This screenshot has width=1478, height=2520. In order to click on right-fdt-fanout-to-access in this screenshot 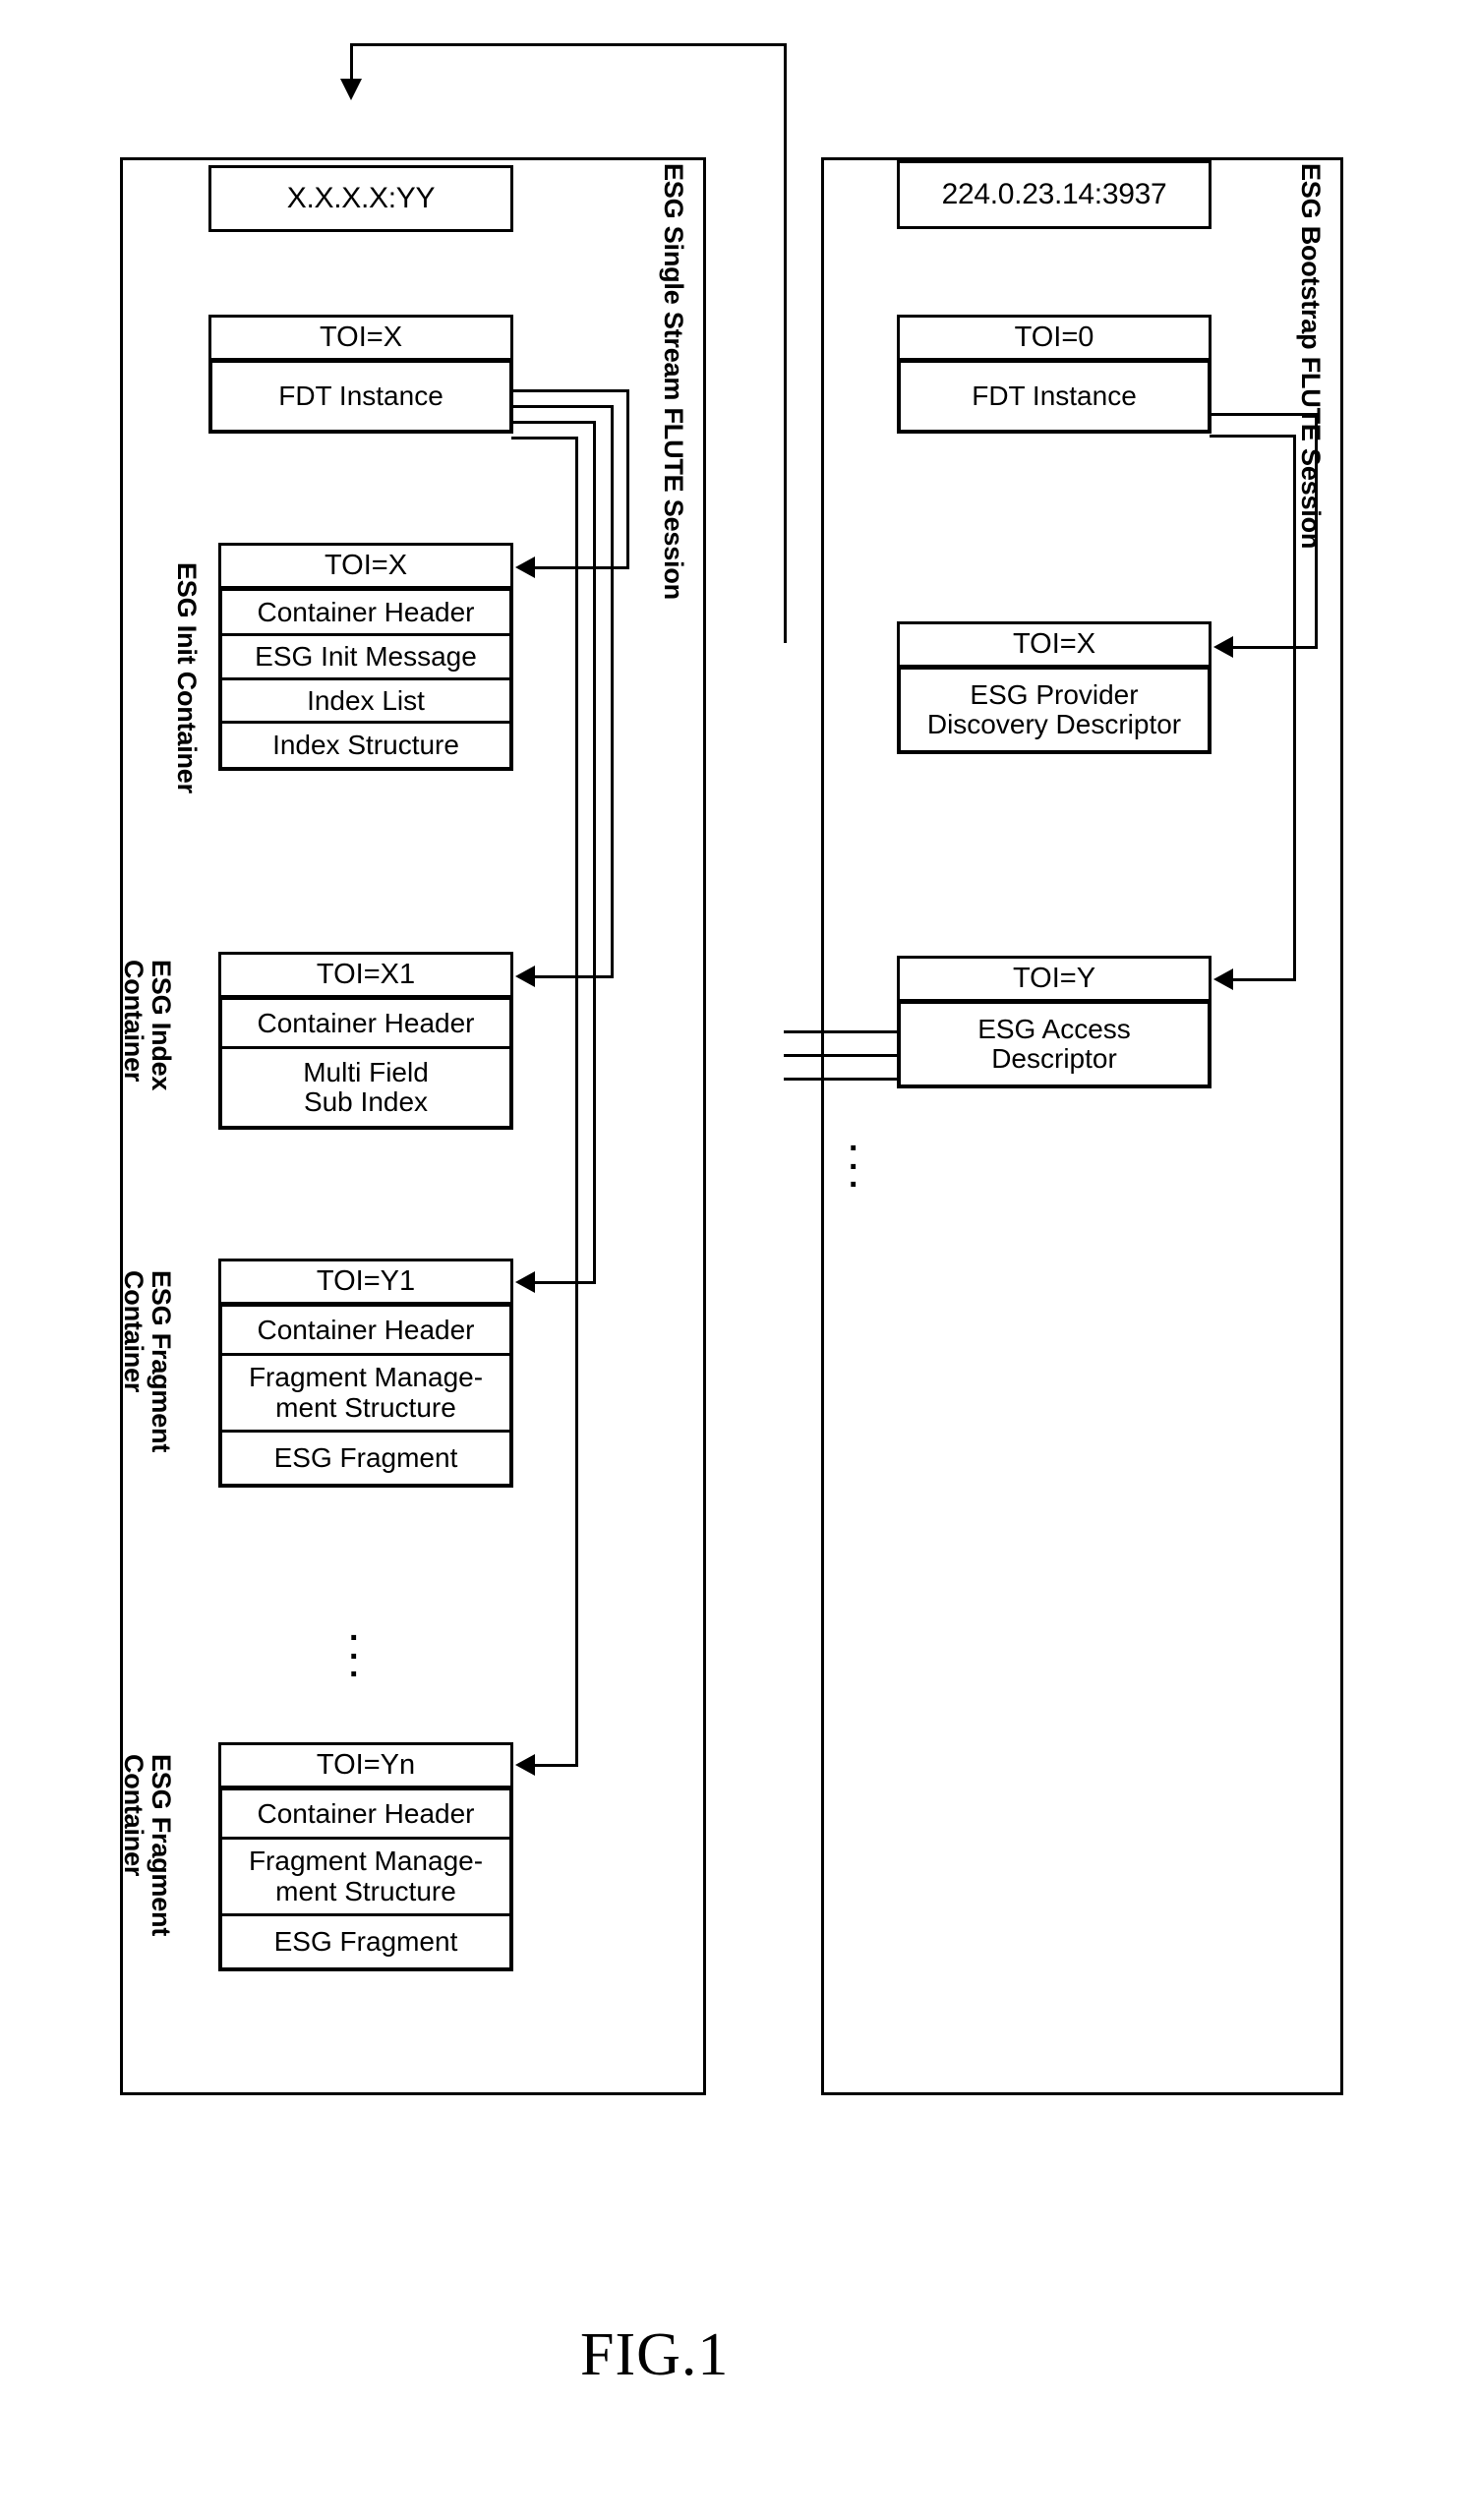, I will do `click(1262, 979)`.